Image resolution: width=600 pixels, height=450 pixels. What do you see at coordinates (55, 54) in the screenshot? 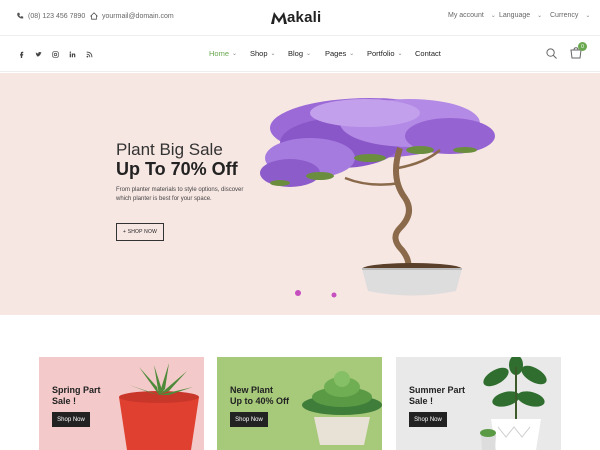
I see `instagram-icon` at bounding box center [55, 54].